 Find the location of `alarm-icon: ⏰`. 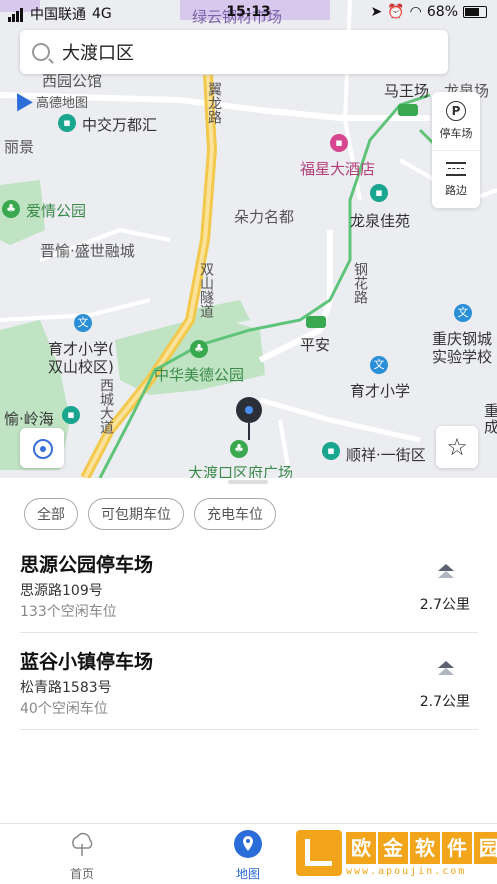

alarm-icon: ⏰ is located at coordinates (396, 12).